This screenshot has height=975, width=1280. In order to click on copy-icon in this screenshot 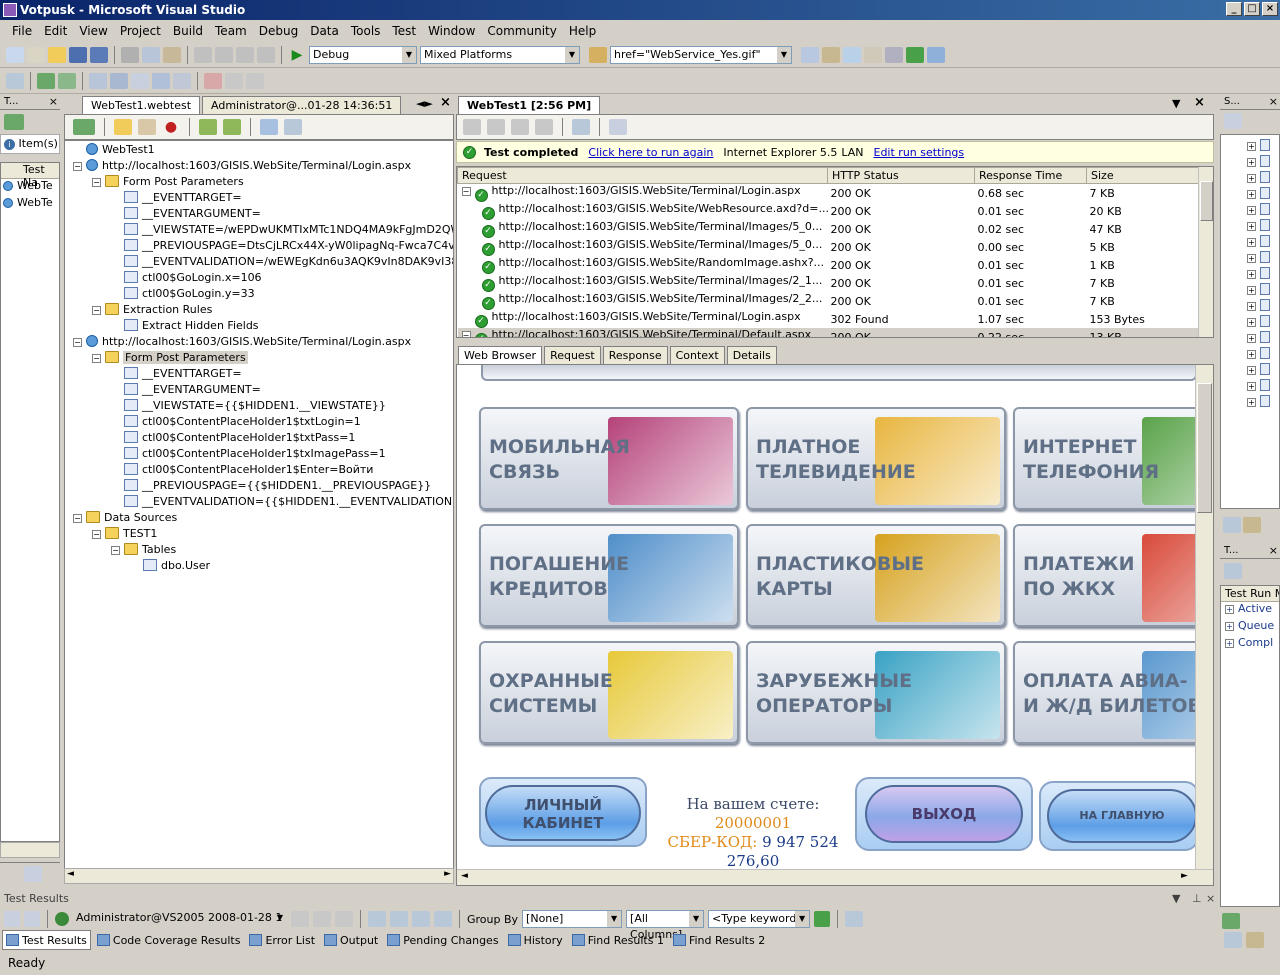, I will do `click(151, 54)`.